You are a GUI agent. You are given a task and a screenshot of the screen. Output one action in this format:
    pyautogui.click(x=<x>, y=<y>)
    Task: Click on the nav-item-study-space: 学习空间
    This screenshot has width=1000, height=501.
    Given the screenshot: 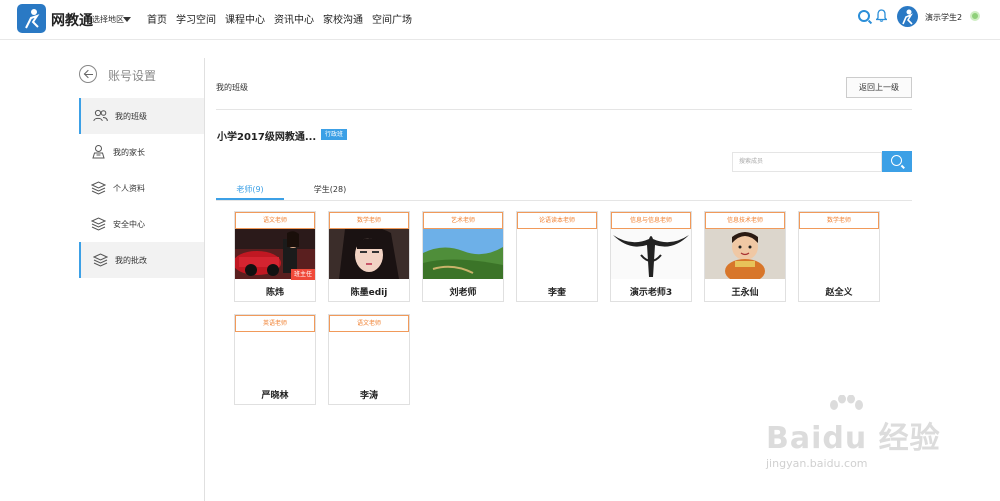 What is the action you would take?
    pyautogui.click(x=196, y=18)
    